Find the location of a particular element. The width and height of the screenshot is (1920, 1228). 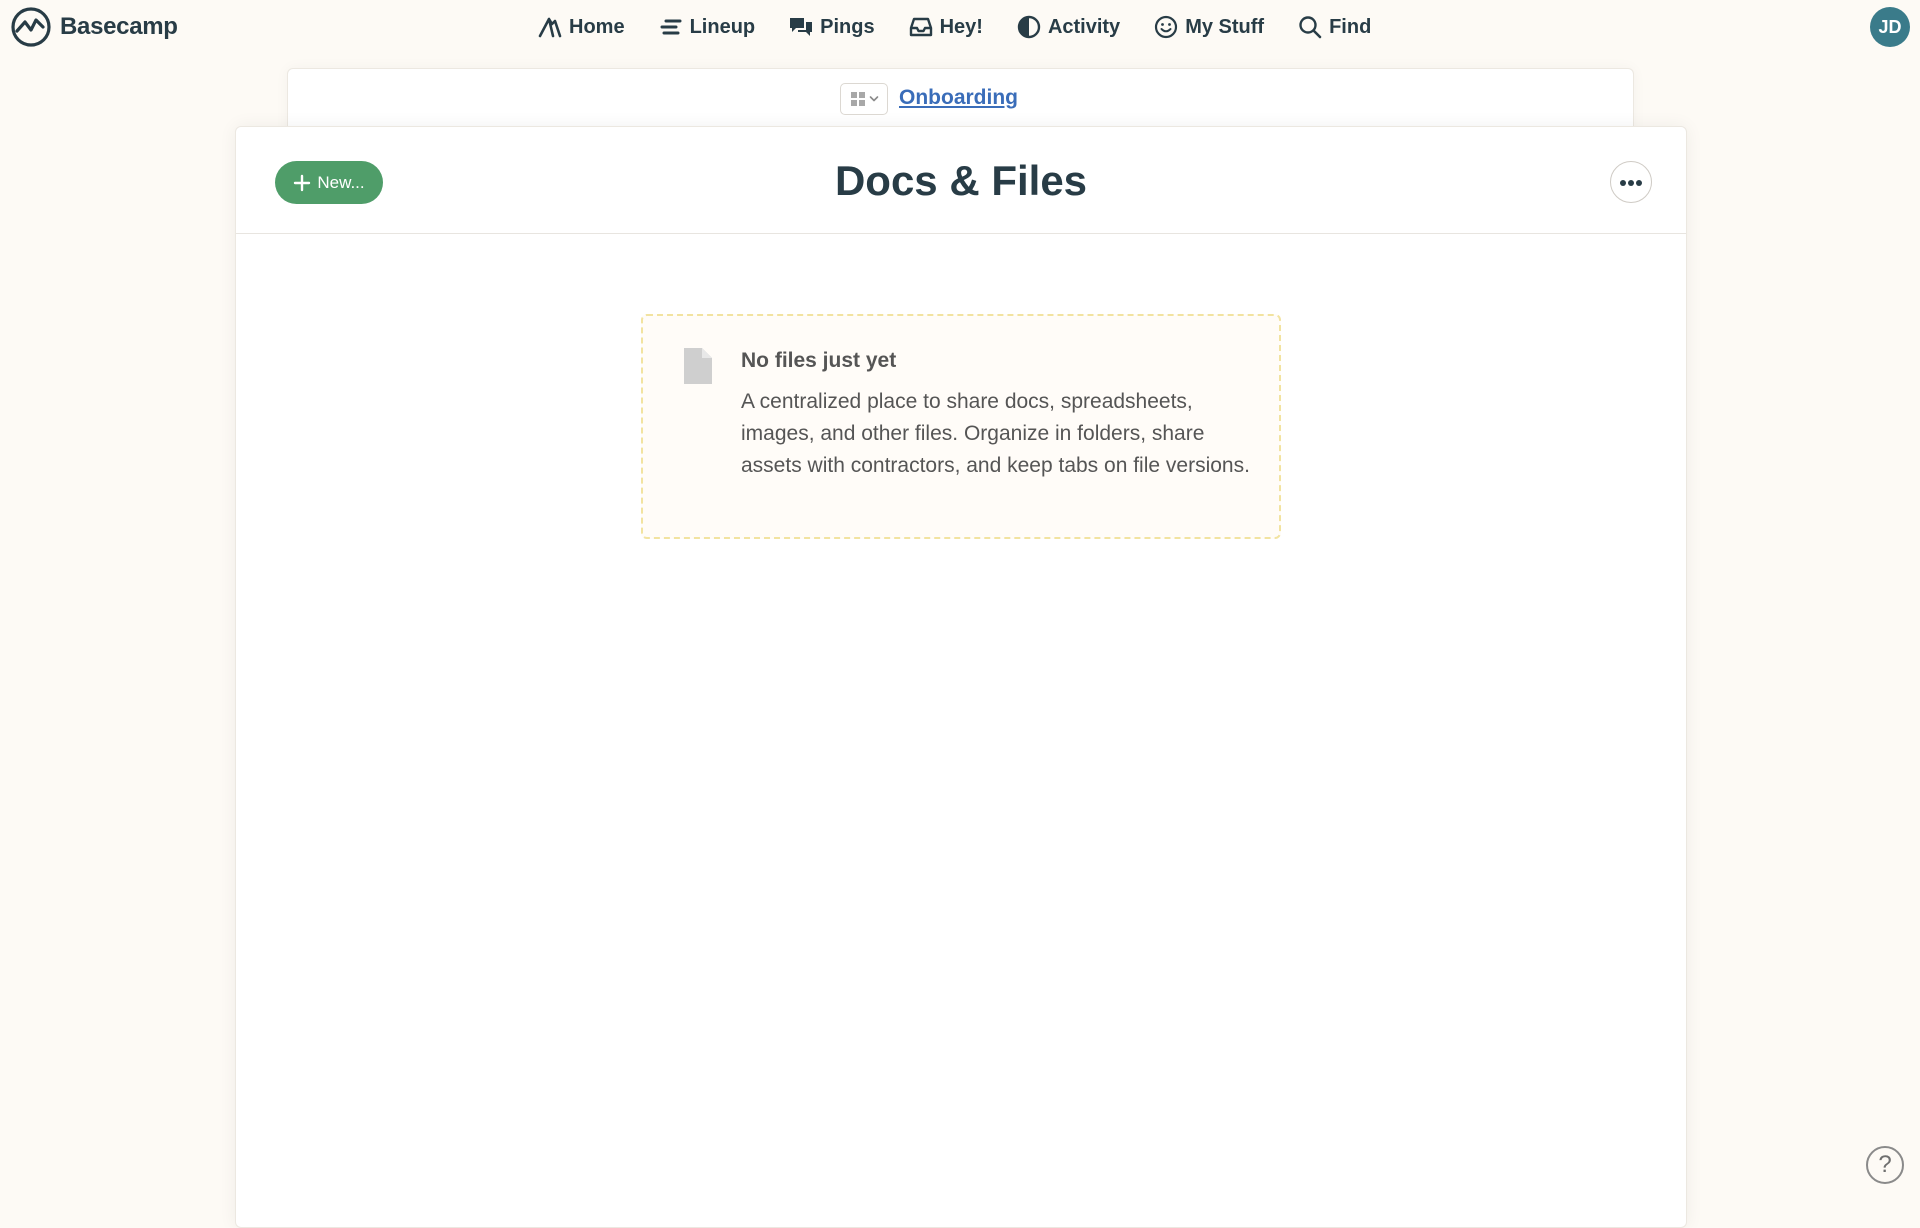

more-horizontal-icon is located at coordinates (1631, 182).